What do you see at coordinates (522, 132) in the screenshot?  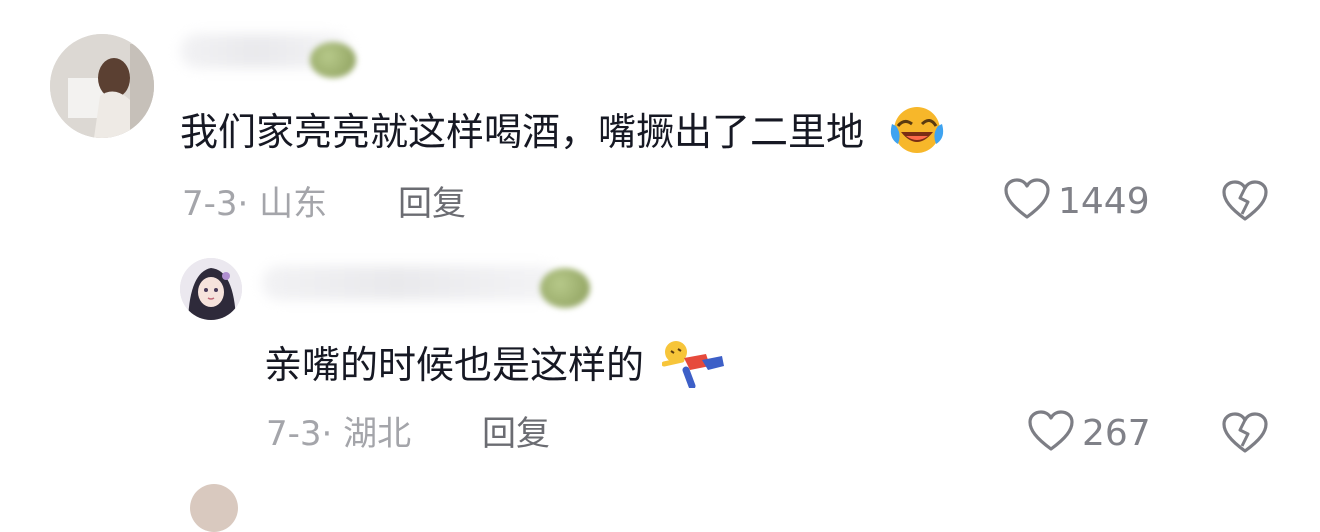 I see `comment-text-content: 我们家亮亮就这样喝酒，嘴撅出了二里地` at bounding box center [522, 132].